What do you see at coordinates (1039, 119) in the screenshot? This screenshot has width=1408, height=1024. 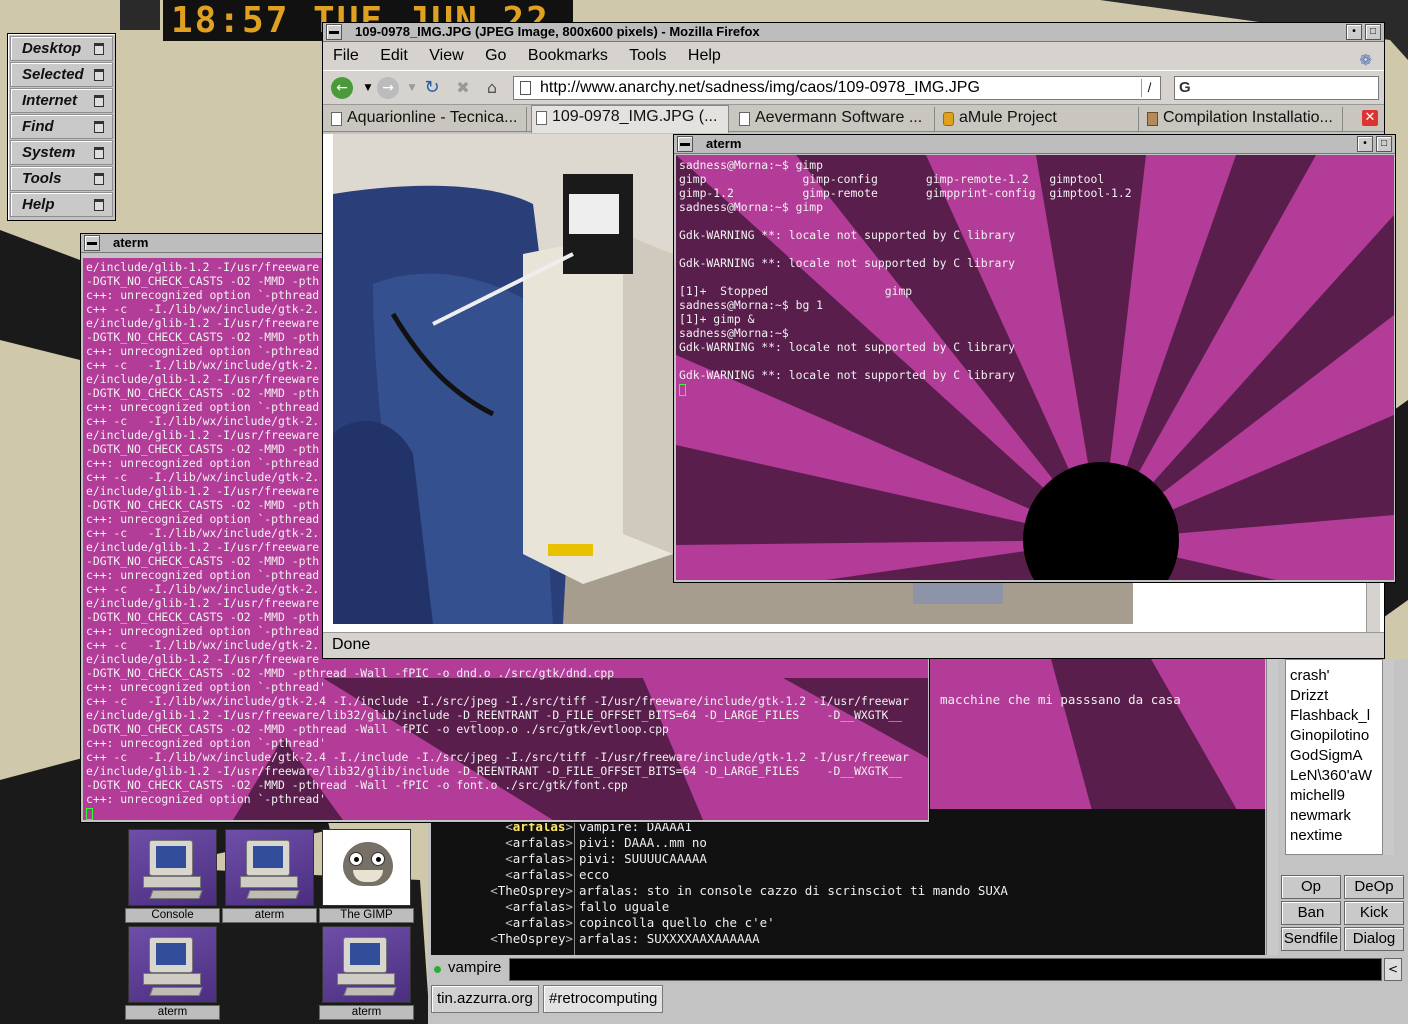 I see `tab-amule: aMule Project` at bounding box center [1039, 119].